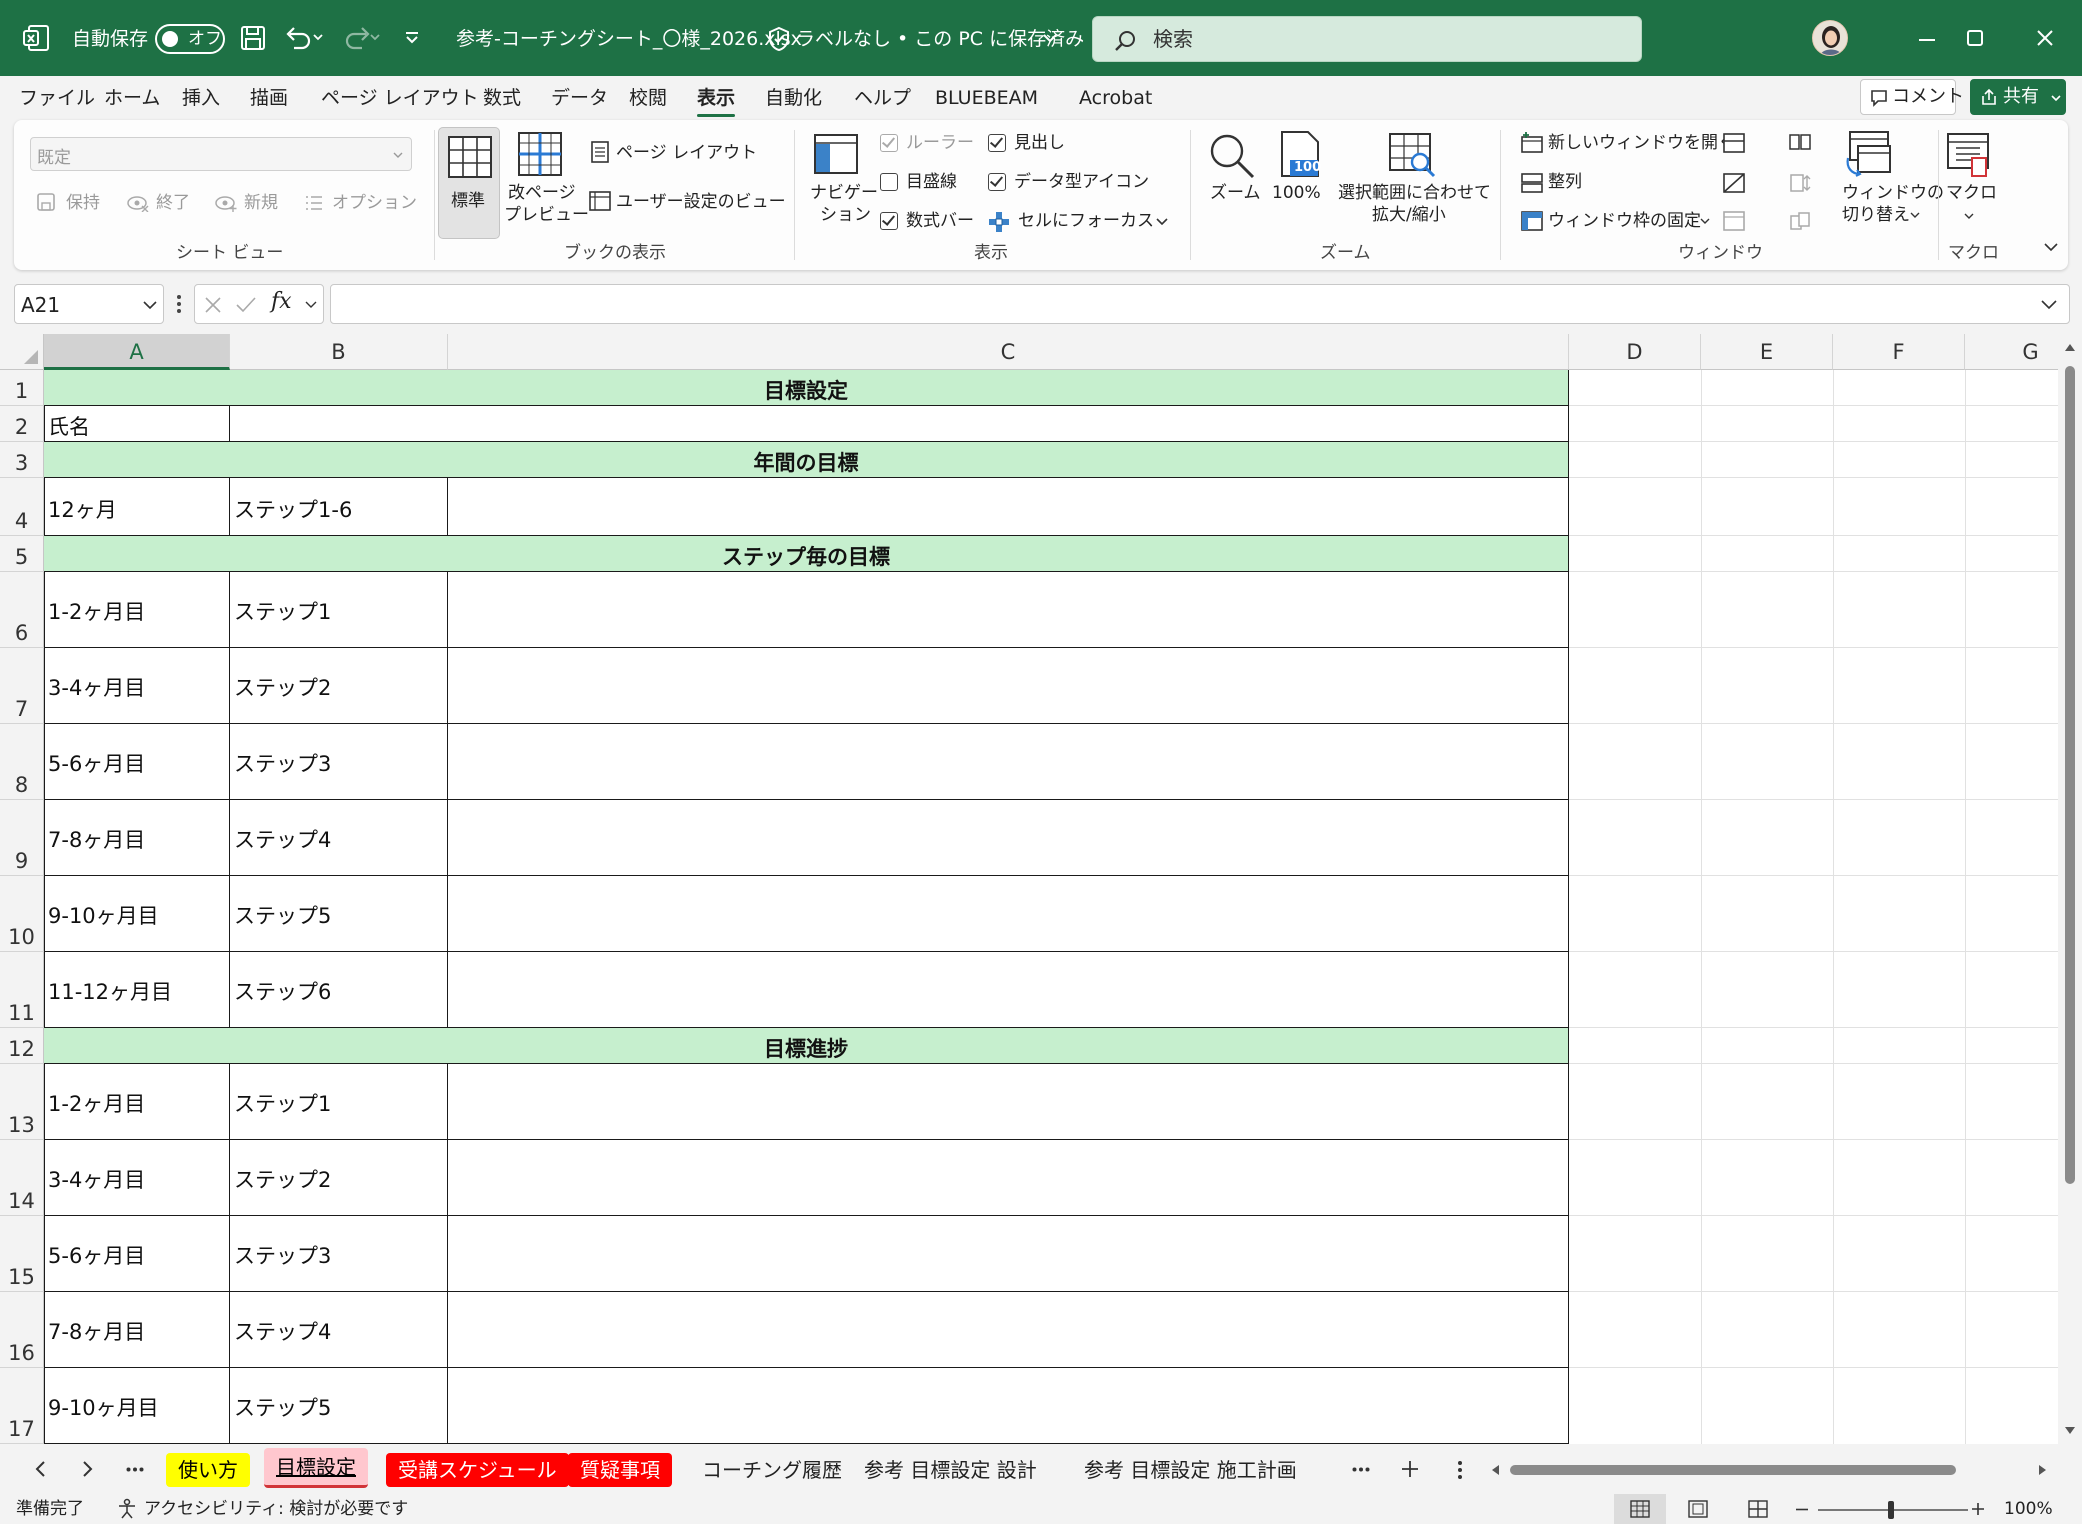 The height and width of the screenshot is (1524, 2082). What do you see at coordinates (137, 352) in the screenshot?
I see `column-header-a: A` at bounding box center [137, 352].